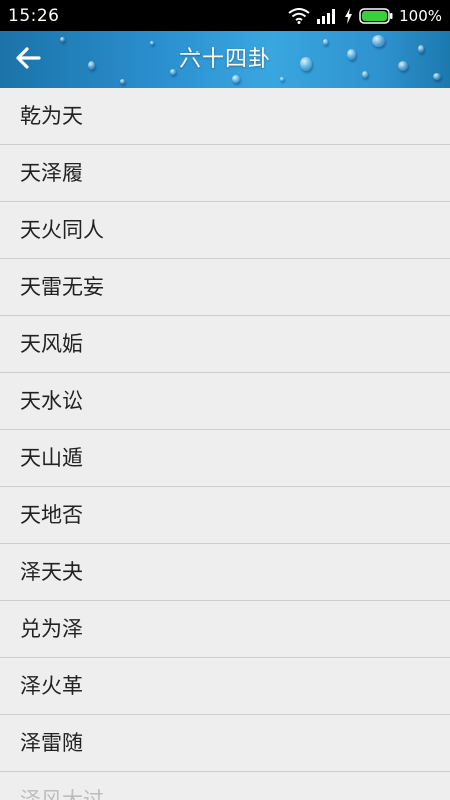  I want to click on list-item: 天风姤, so click(225, 344).